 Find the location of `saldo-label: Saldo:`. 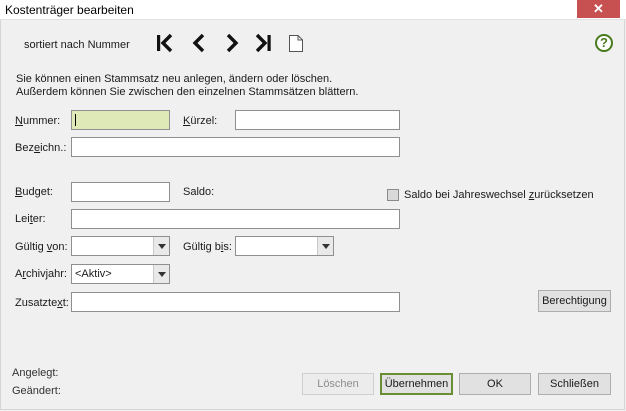

saldo-label: Saldo: is located at coordinates (199, 192).